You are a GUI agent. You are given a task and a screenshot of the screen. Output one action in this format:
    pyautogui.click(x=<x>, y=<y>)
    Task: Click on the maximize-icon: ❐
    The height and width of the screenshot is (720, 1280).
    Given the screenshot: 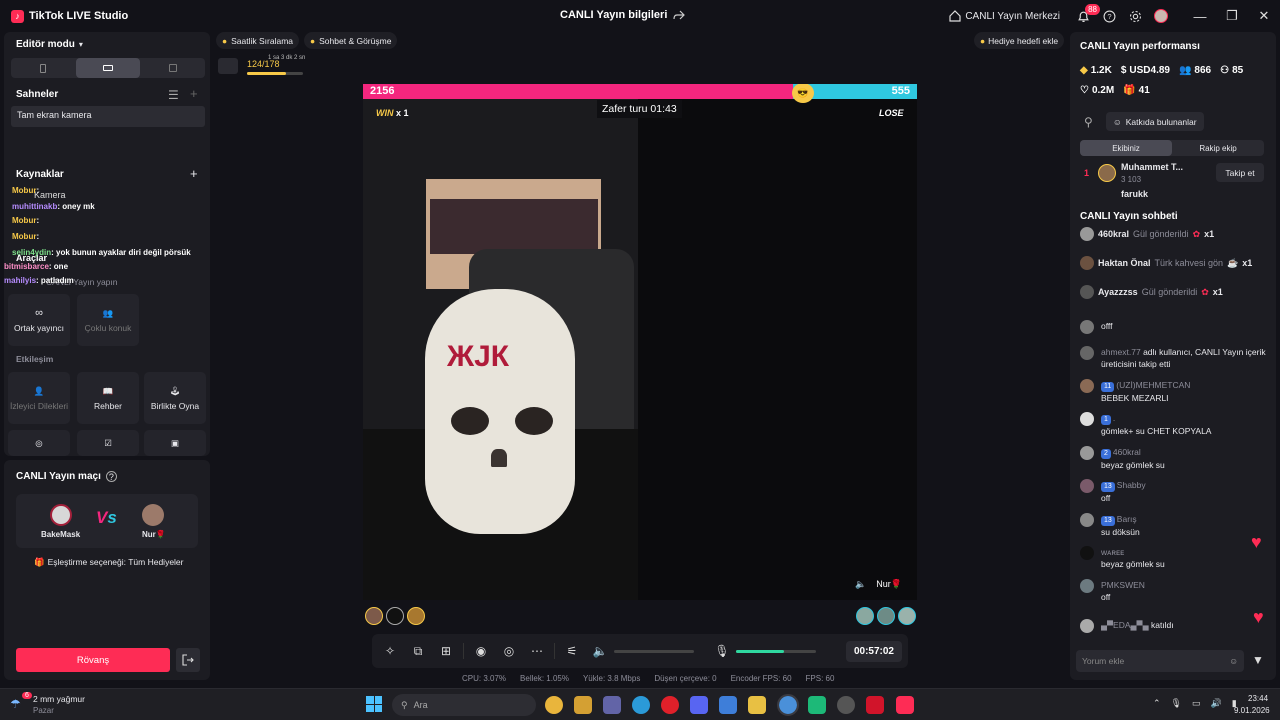 What is the action you would take?
    pyautogui.click(x=1232, y=16)
    